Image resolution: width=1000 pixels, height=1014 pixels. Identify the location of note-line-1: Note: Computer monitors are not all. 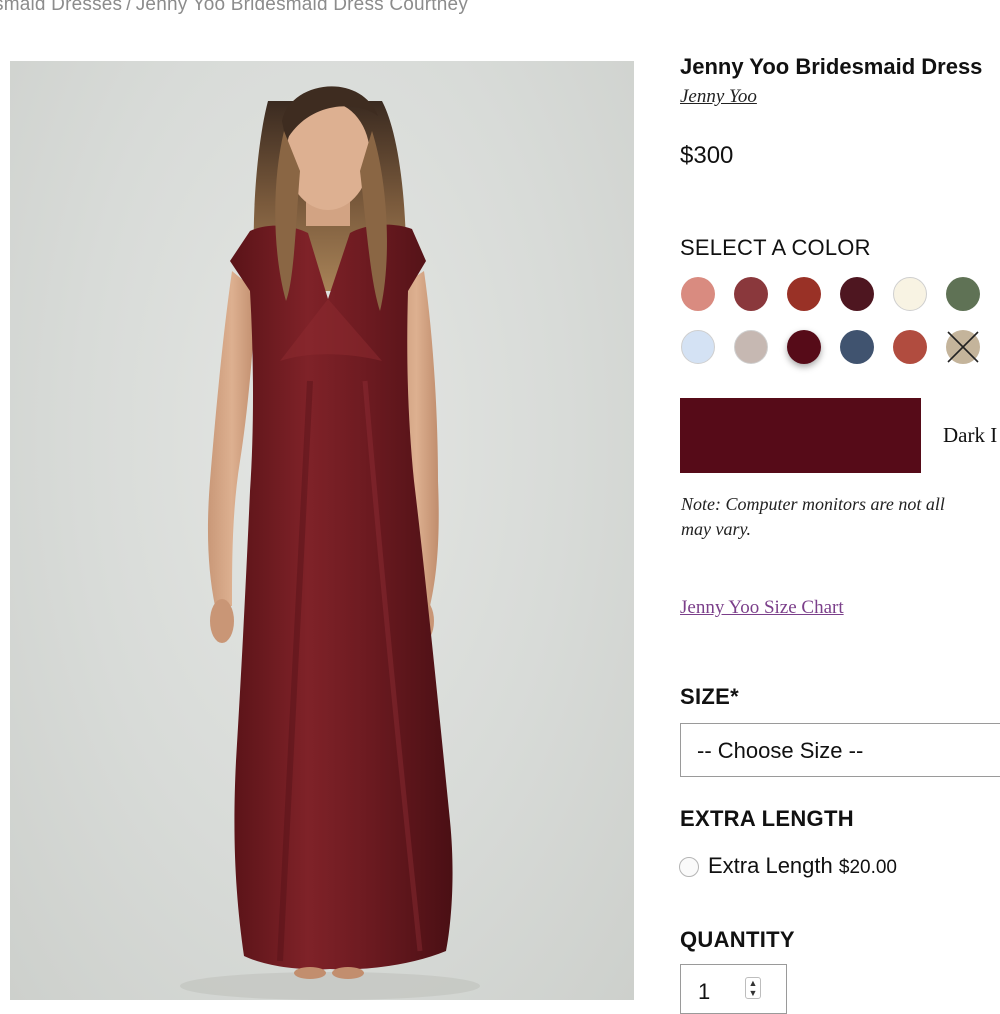
(813, 504).